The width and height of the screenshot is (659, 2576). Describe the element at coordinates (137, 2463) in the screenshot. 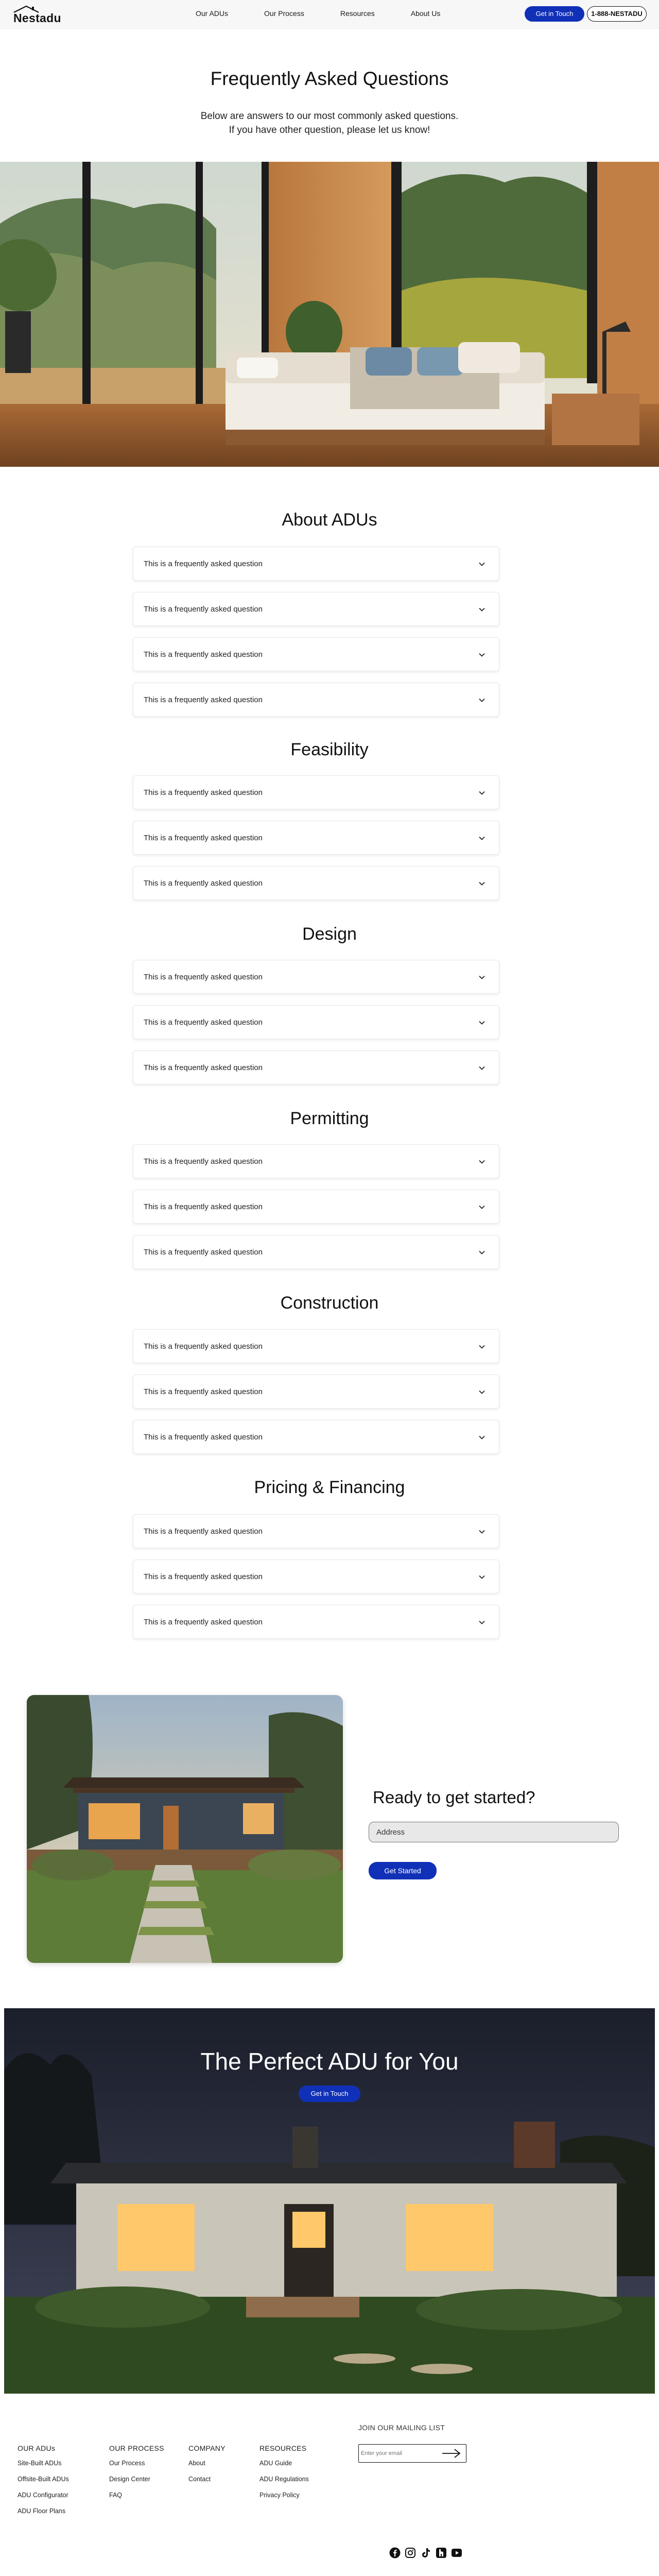

I see `footer-link: Our Process` at that location.